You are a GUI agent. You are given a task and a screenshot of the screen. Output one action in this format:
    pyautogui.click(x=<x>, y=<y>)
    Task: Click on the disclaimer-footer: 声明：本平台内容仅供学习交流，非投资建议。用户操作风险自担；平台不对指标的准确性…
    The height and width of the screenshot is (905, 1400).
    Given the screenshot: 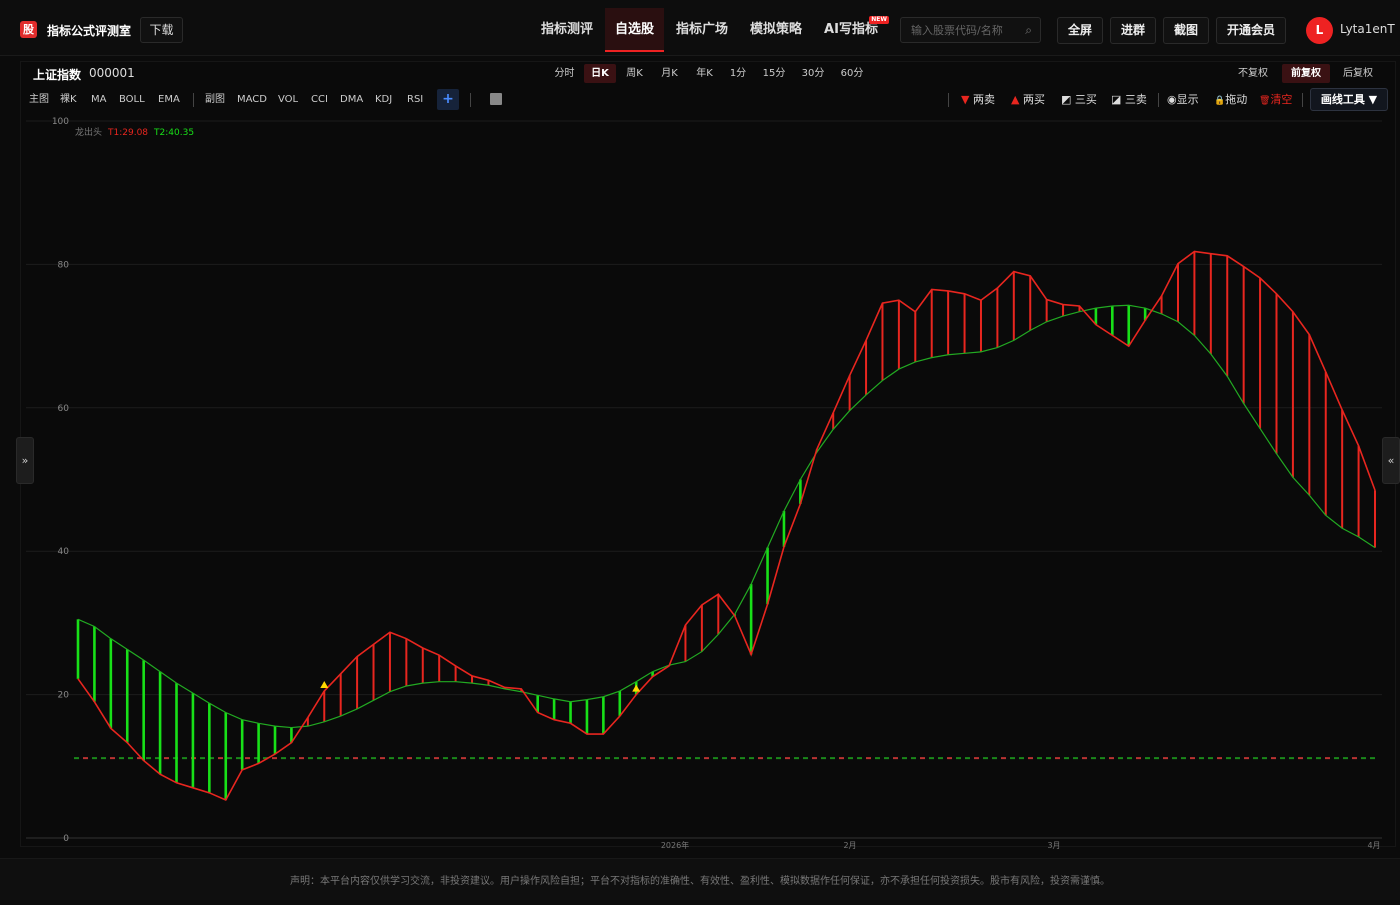 What is the action you would take?
    pyautogui.click(x=700, y=879)
    